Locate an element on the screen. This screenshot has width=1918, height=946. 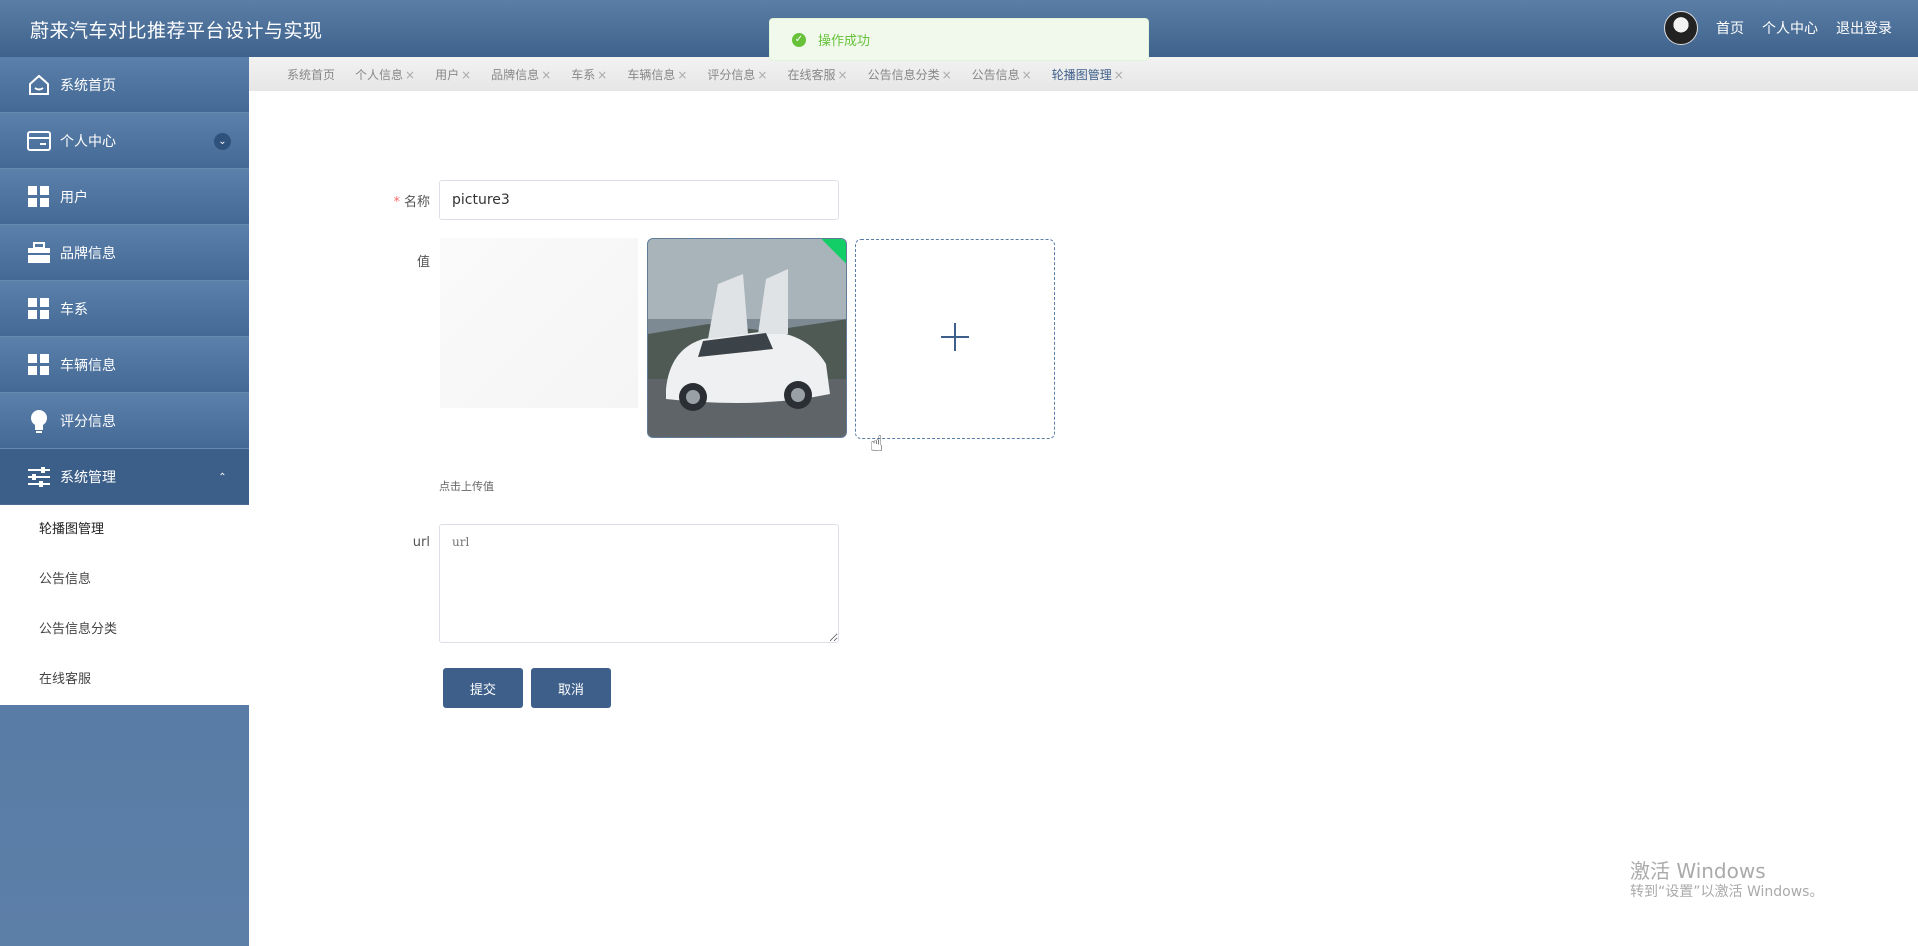
tab-label: 用户 is located at coordinates (447, 74).